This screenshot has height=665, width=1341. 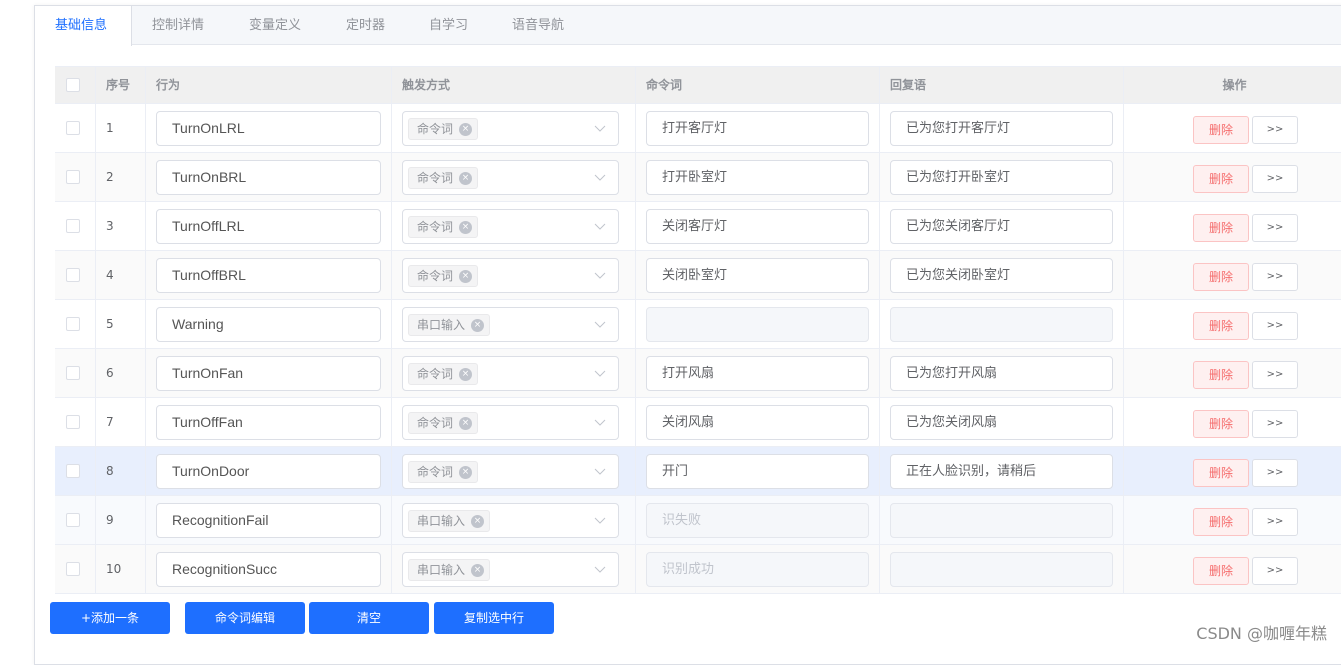 I want to click on reply-input: 已为您打开风扇, so click(x=1001, y=373).